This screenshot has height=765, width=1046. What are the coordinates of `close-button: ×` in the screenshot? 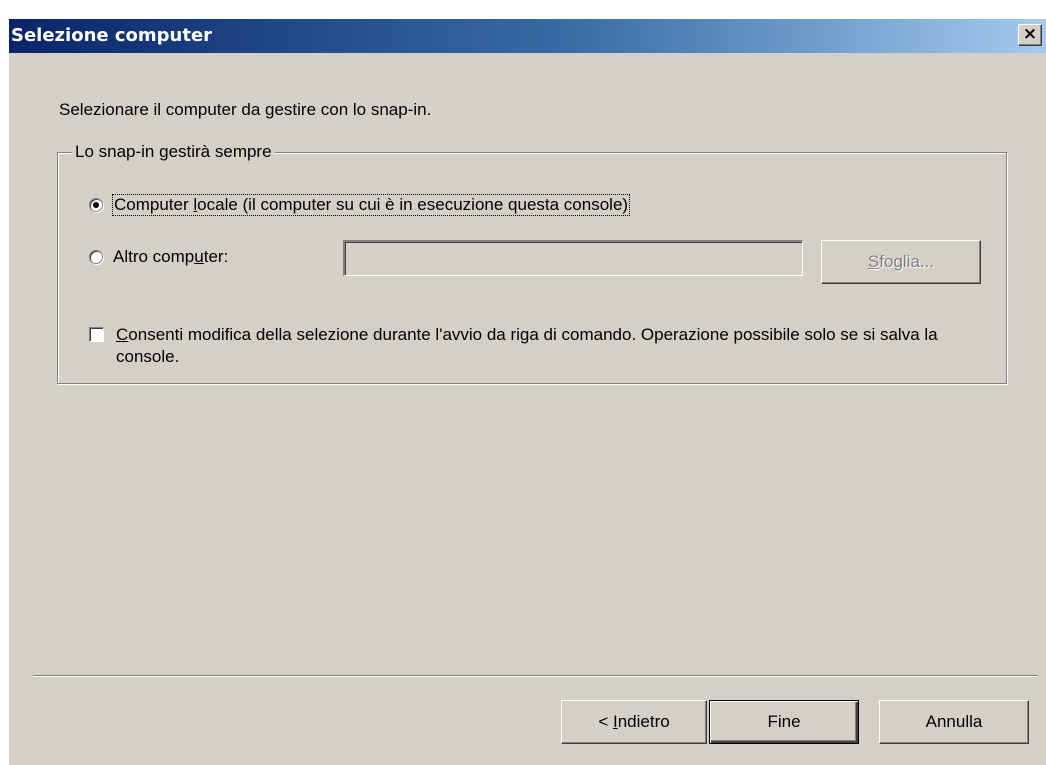 It's located at (1030, 35).